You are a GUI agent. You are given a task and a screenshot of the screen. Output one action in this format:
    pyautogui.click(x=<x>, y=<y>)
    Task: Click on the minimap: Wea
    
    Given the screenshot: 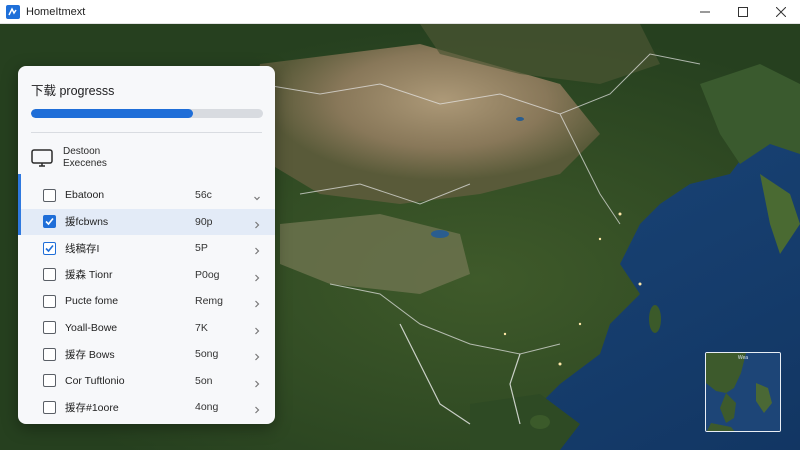 What is the action you would take?
    pyautogui.click(x=743, y=392)
    